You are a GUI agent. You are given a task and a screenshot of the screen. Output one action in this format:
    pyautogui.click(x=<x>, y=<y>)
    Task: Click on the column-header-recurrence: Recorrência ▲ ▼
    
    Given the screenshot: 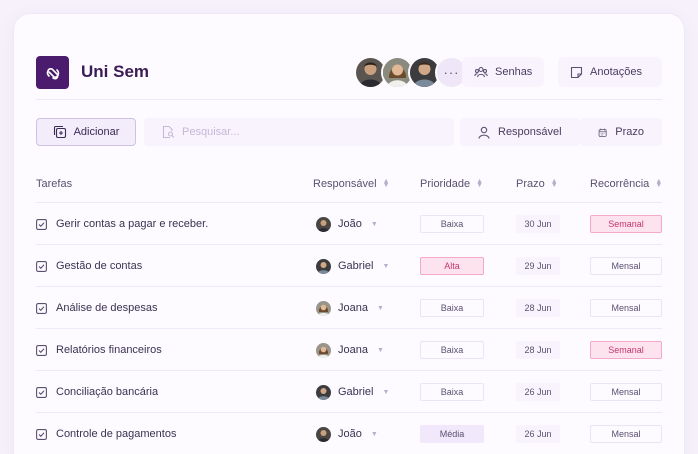 What is the action you would take?
    pyautogui.click(x=626, y=184)
    